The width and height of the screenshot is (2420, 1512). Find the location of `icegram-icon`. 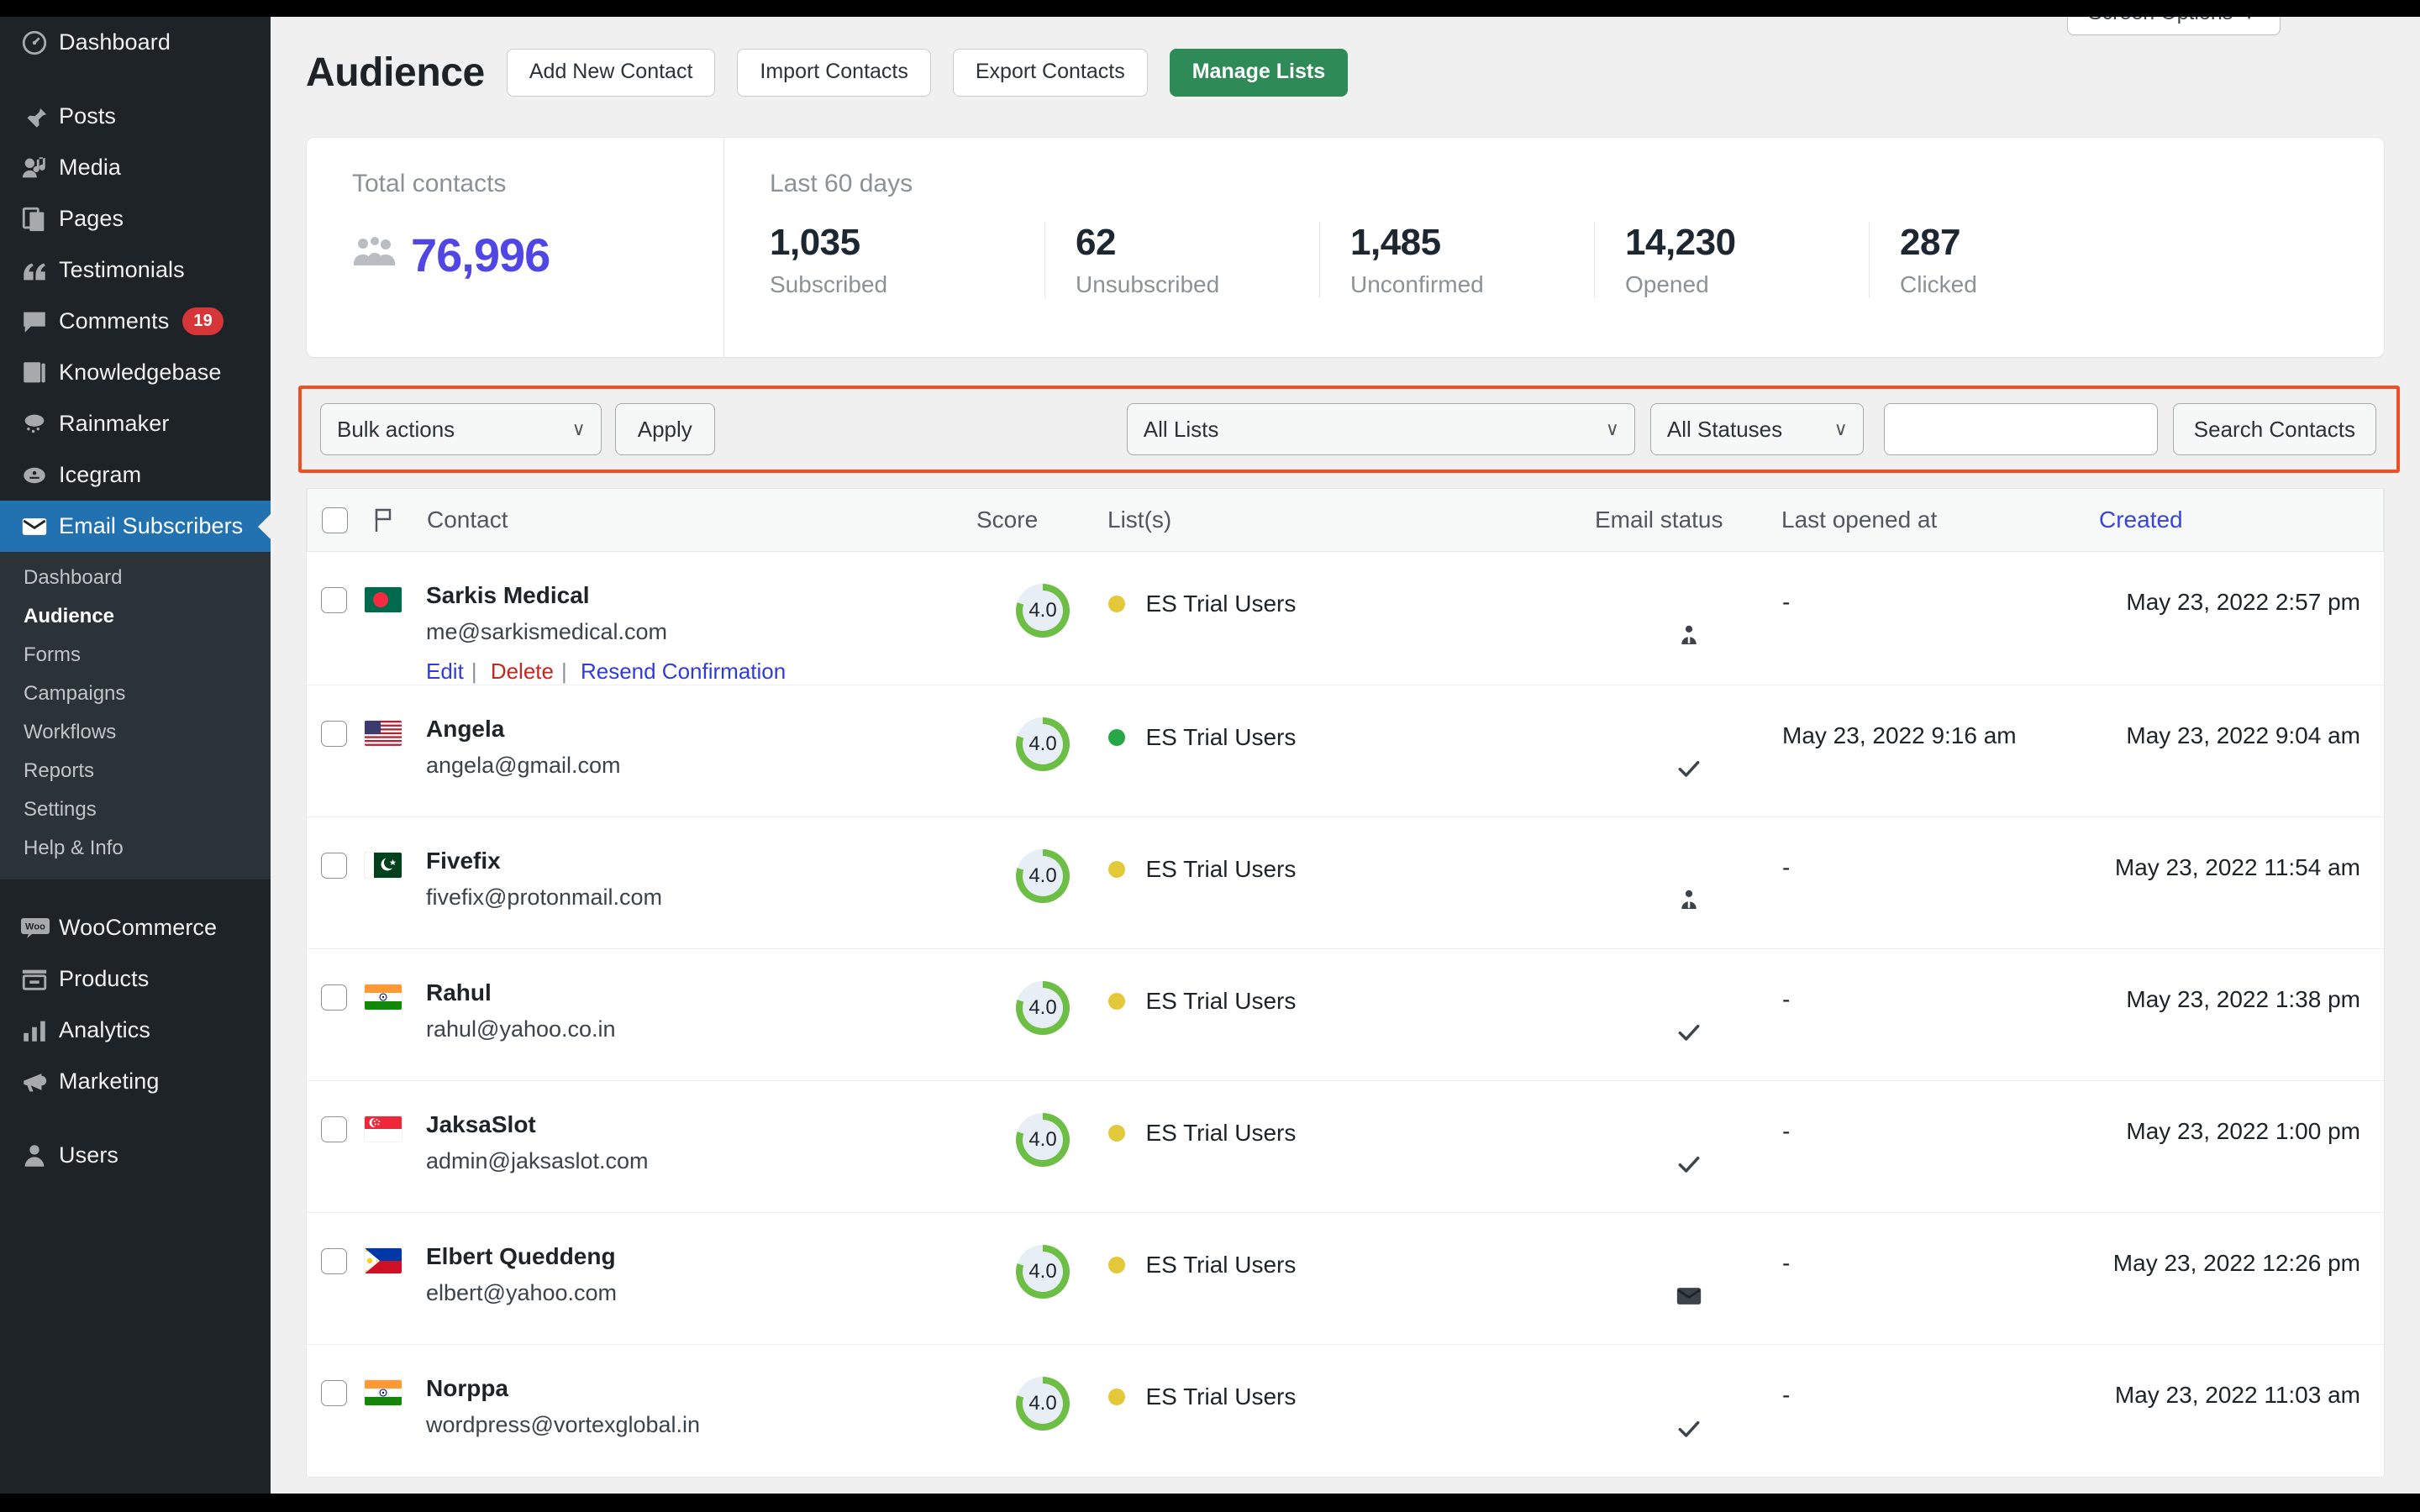

icegram-icon is located at coordinates (39, 475).